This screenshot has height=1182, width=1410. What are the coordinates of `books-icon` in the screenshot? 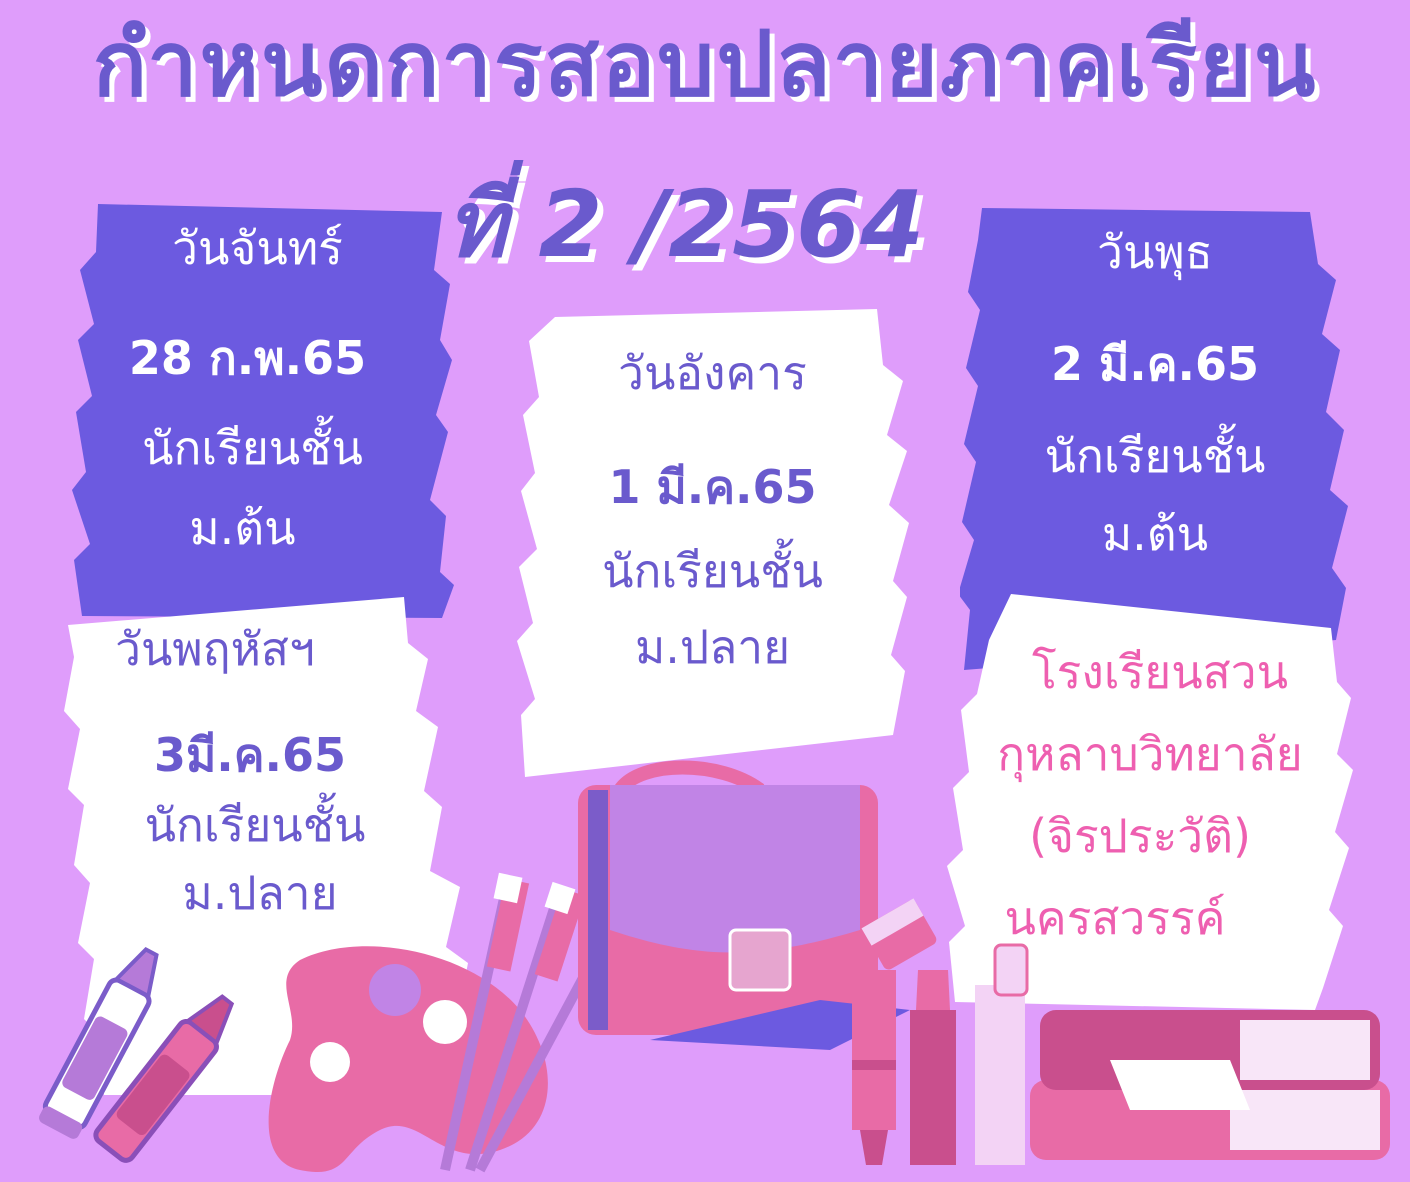 It's located at (1210, 1085).